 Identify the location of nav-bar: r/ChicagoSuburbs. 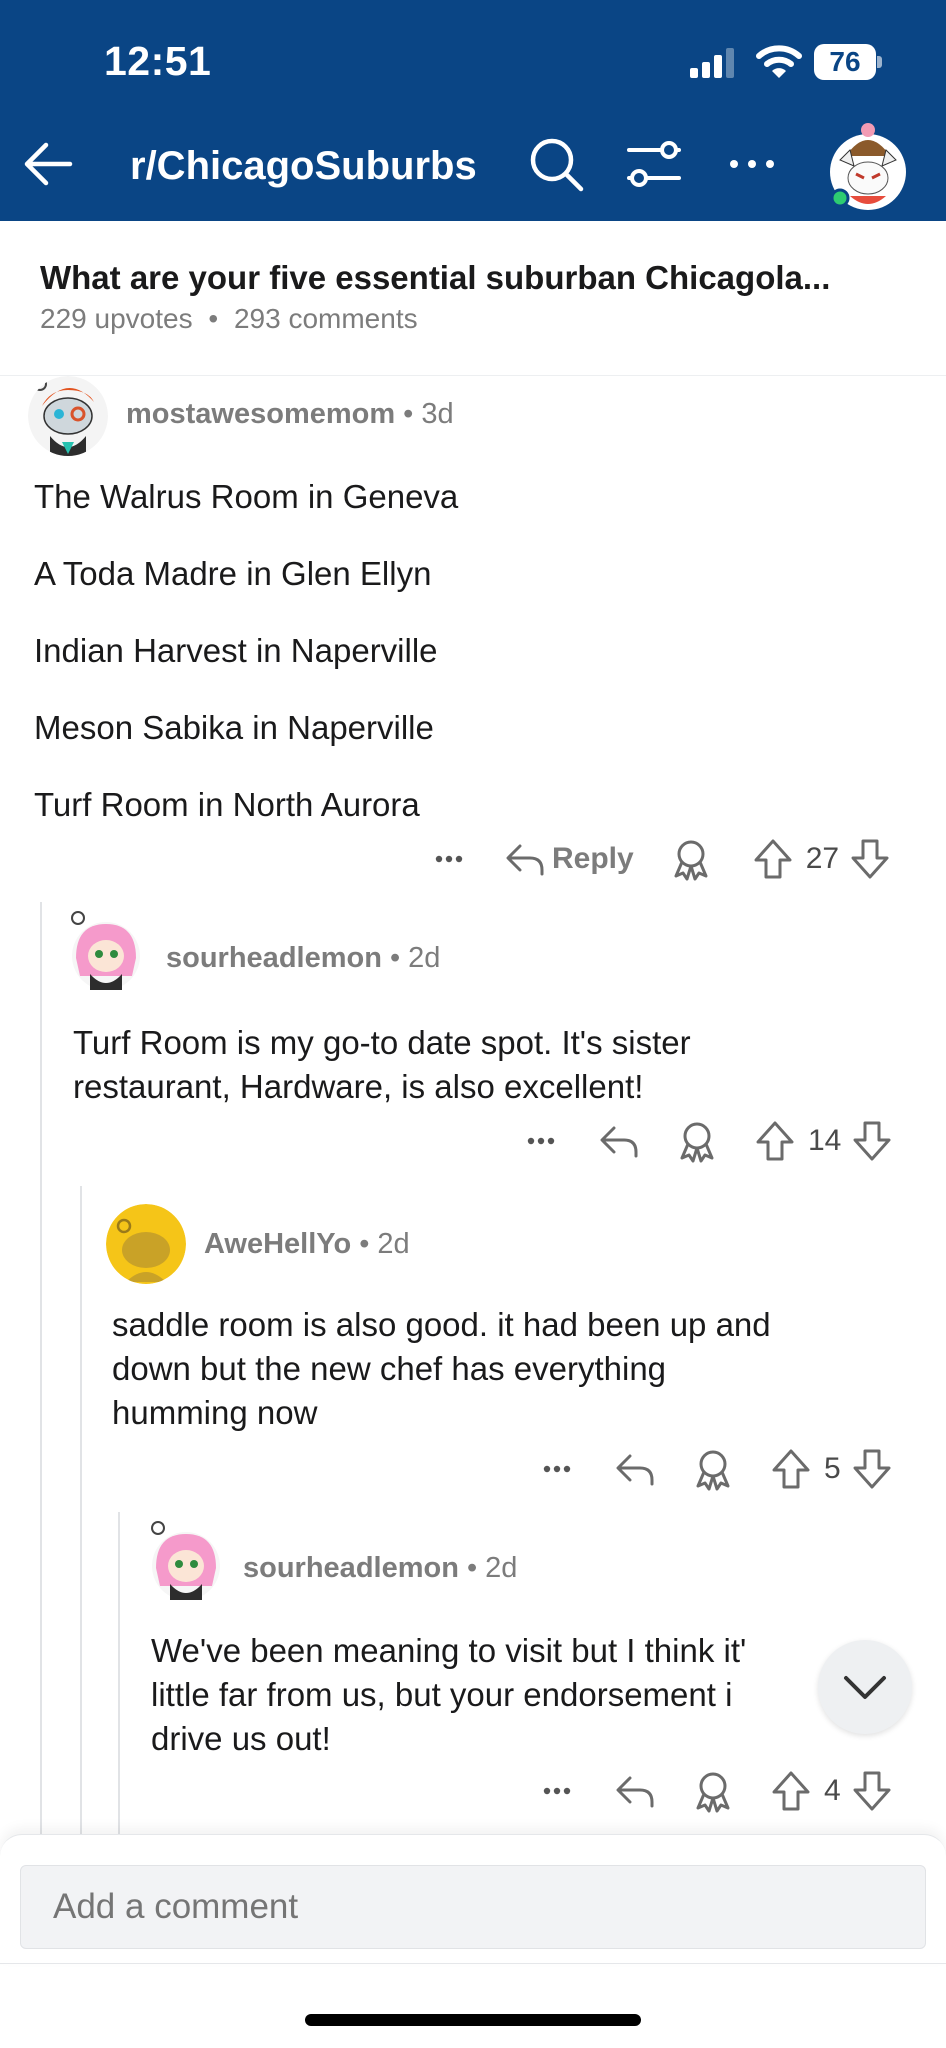
(473, 165).